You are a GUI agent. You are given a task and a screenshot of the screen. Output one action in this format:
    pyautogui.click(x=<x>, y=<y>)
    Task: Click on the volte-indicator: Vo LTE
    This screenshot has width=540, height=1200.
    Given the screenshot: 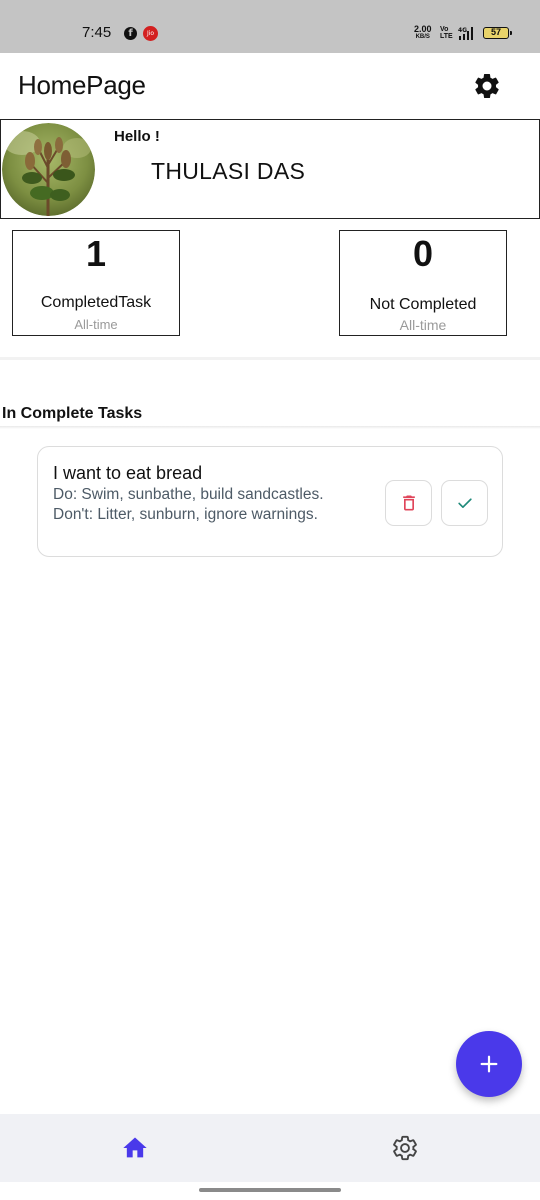 What is the action you would take?
    pyautogui.click(x=446, y=33)
    